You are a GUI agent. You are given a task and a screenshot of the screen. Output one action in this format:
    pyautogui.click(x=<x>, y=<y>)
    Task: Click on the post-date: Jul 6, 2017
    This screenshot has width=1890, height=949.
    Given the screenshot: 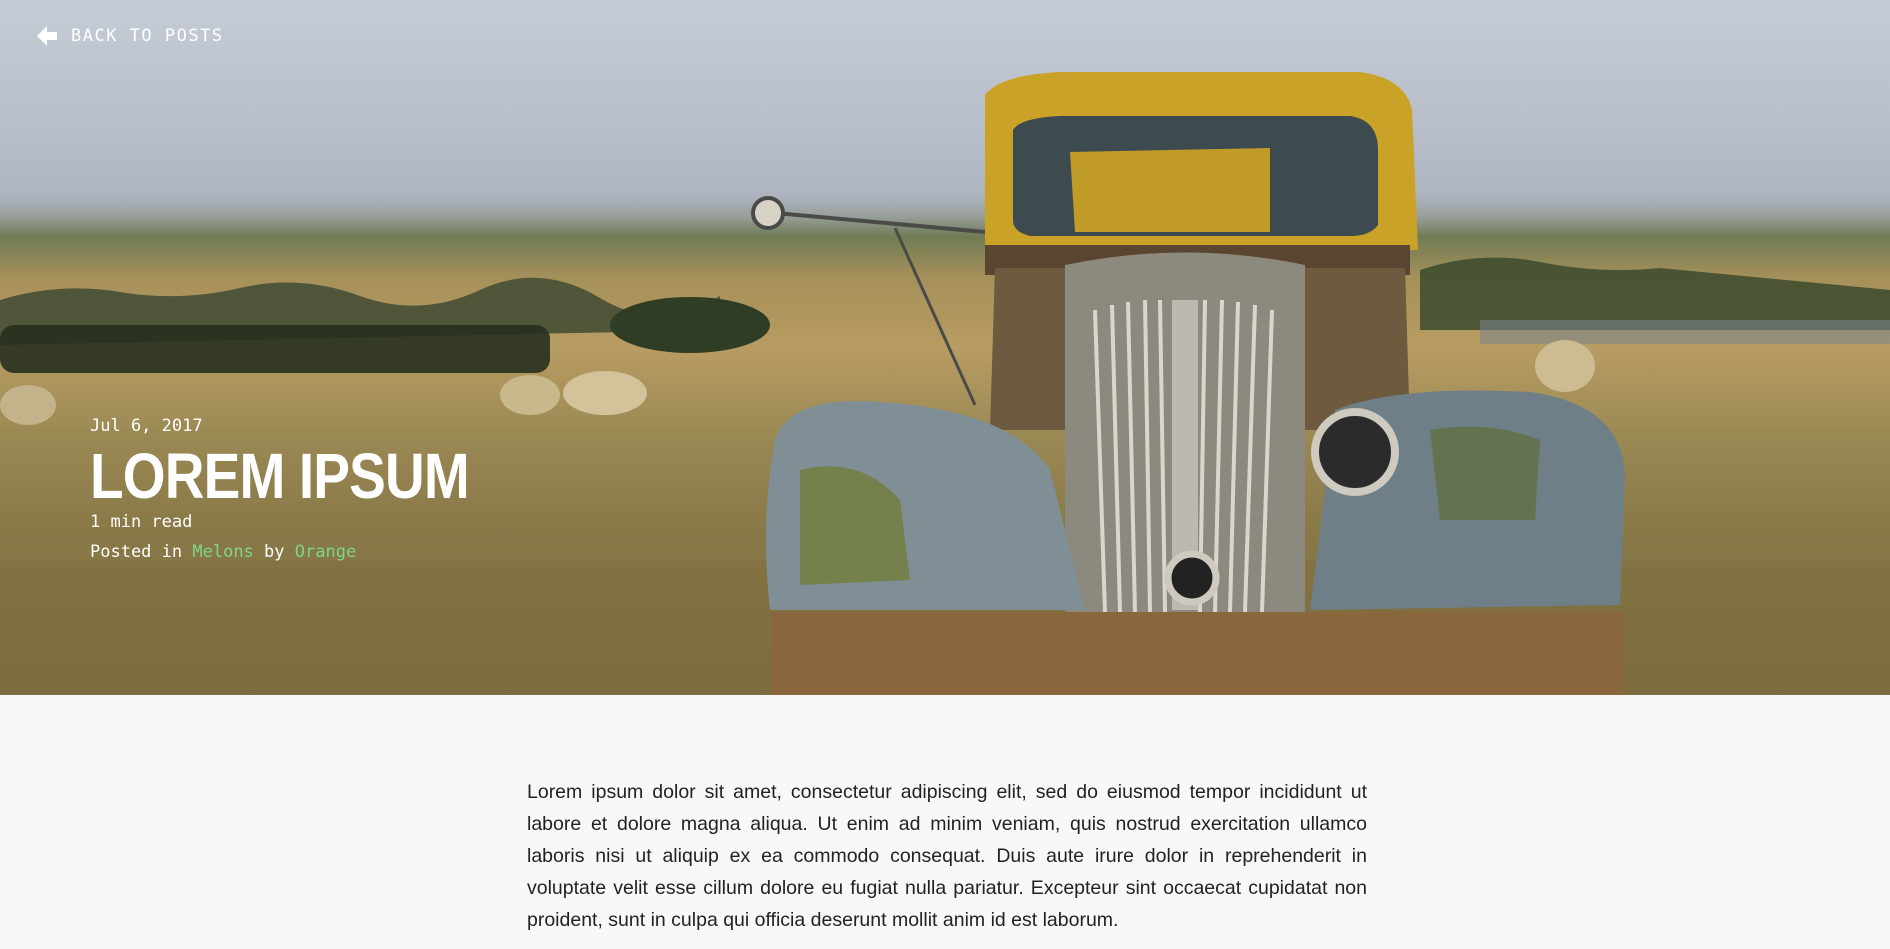 What is the action you would take?
    pyautogui.click(x=146, y=426)
    